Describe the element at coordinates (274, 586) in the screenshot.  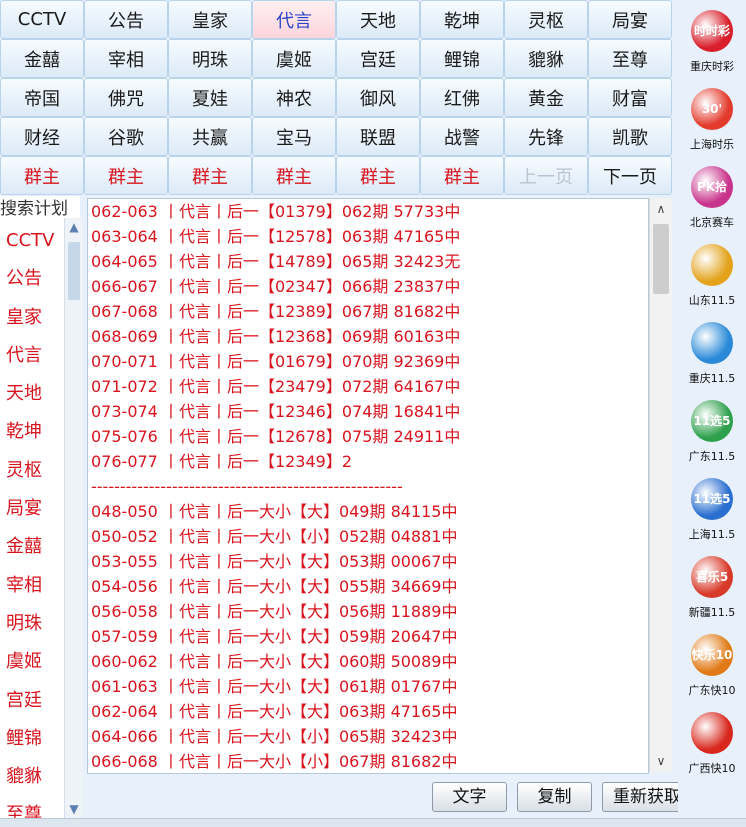
I see `result-line: 054-056 丨代言丨后一大小【大】055期 34669中` at that location.